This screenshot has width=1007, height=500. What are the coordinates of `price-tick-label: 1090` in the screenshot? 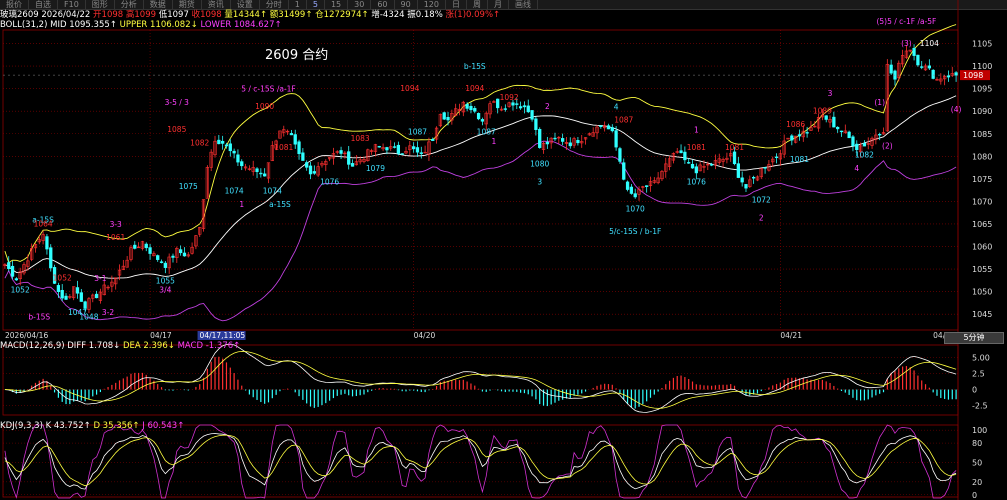 It's located at (982, 111).